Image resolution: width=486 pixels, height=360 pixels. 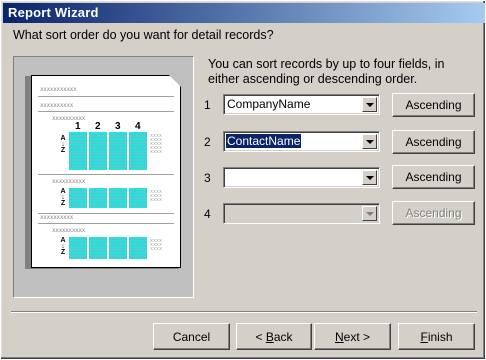 I want to click on sort-field-1-order-button: Ascending, so click(x=433, y=105).